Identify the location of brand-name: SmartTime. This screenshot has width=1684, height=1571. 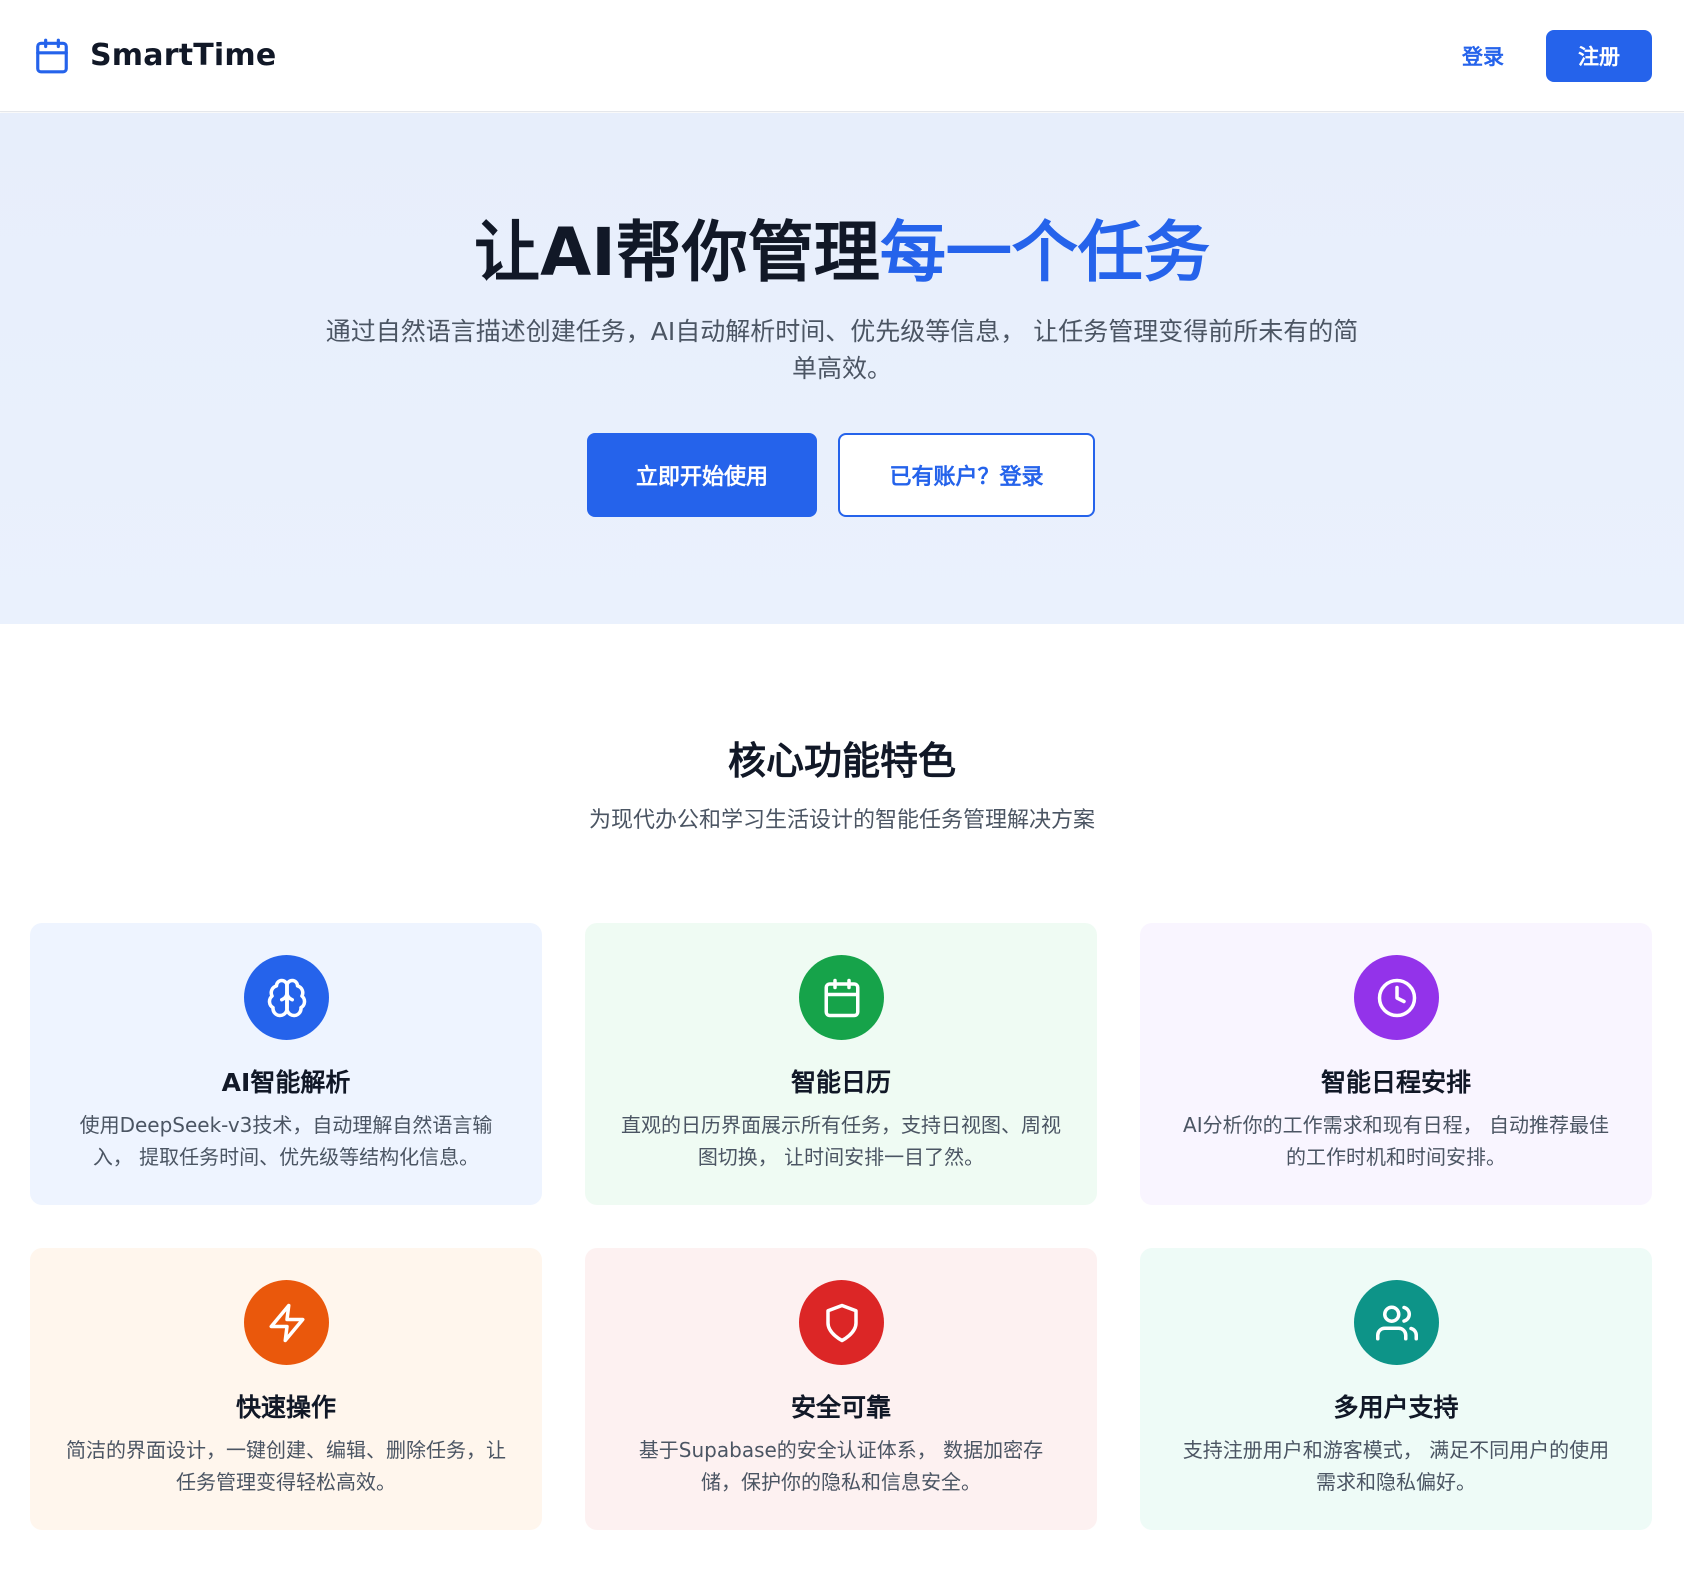
(183, 55).